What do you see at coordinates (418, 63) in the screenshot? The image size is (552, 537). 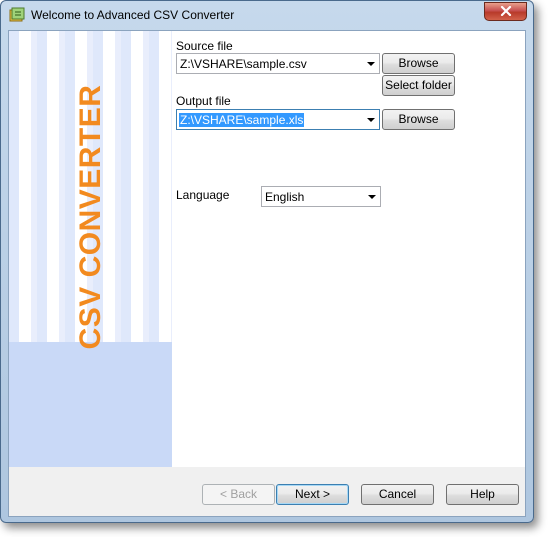 I see `source-browse-button: Browse` at bounding box center [418, 63].